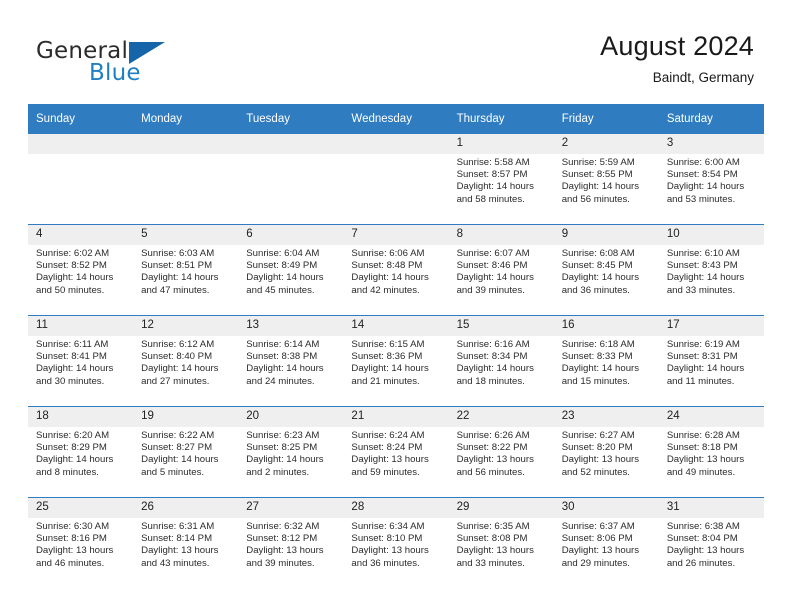  What do you see at coordinates (711, 144) in the screenshot?
I see `day-number: 3` at bounding box center [711, 144].